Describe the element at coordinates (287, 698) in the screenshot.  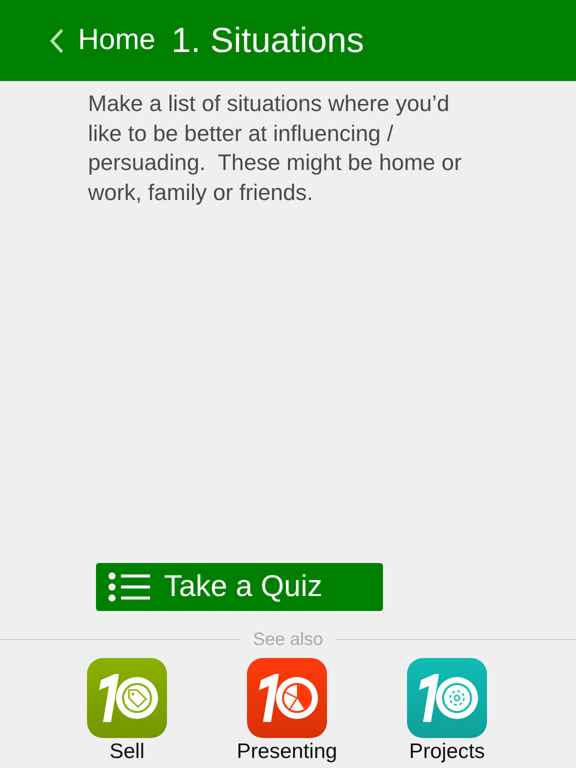
I see `pie-chart-app-icon` at that location.